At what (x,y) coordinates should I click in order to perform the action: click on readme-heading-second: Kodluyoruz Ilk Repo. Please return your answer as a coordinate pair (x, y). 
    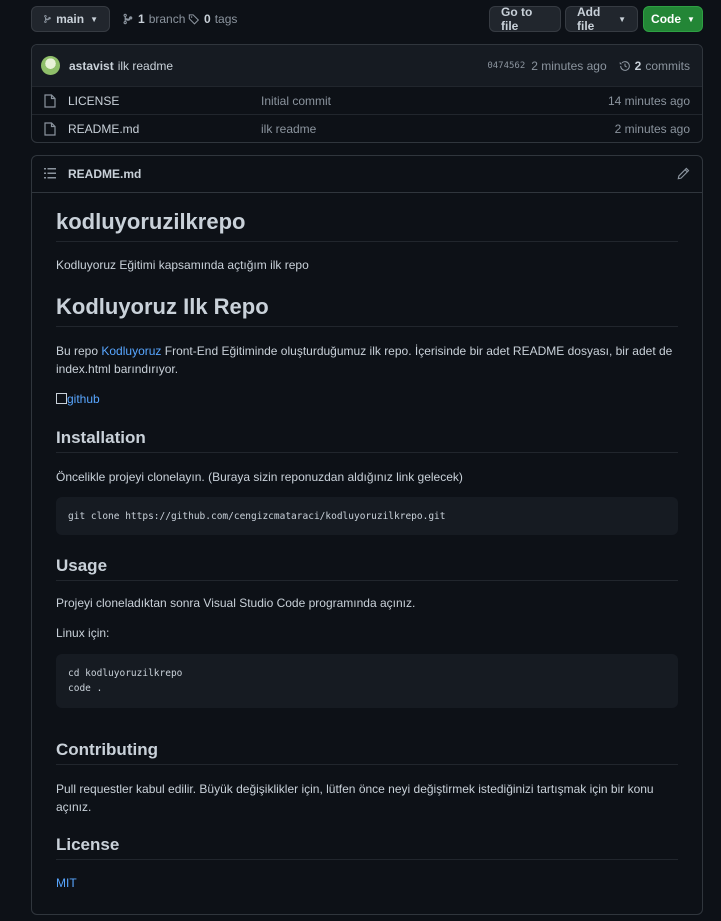
    Looking at the image, I should click on (367, 310).